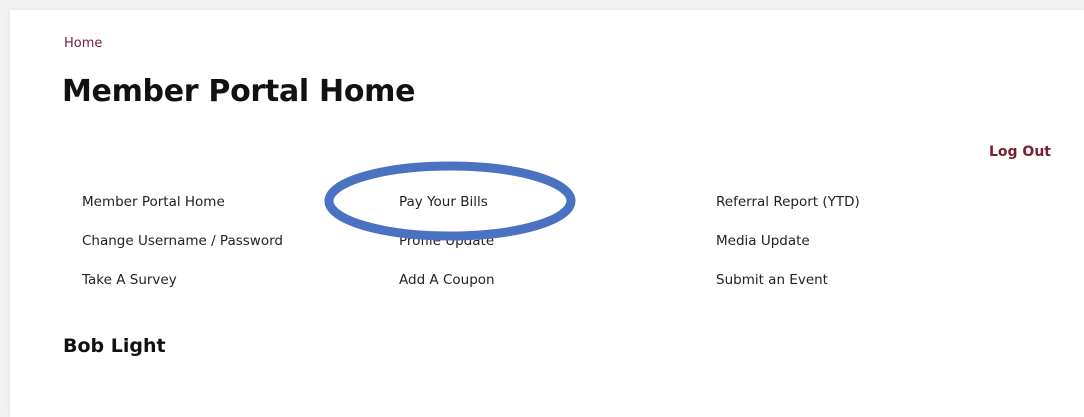  What do you see at coordinates (447, 280) in the screenshot?
I see `nav-link-add-a-coupon: Add A Coupon` at bounding box center [447, 280].